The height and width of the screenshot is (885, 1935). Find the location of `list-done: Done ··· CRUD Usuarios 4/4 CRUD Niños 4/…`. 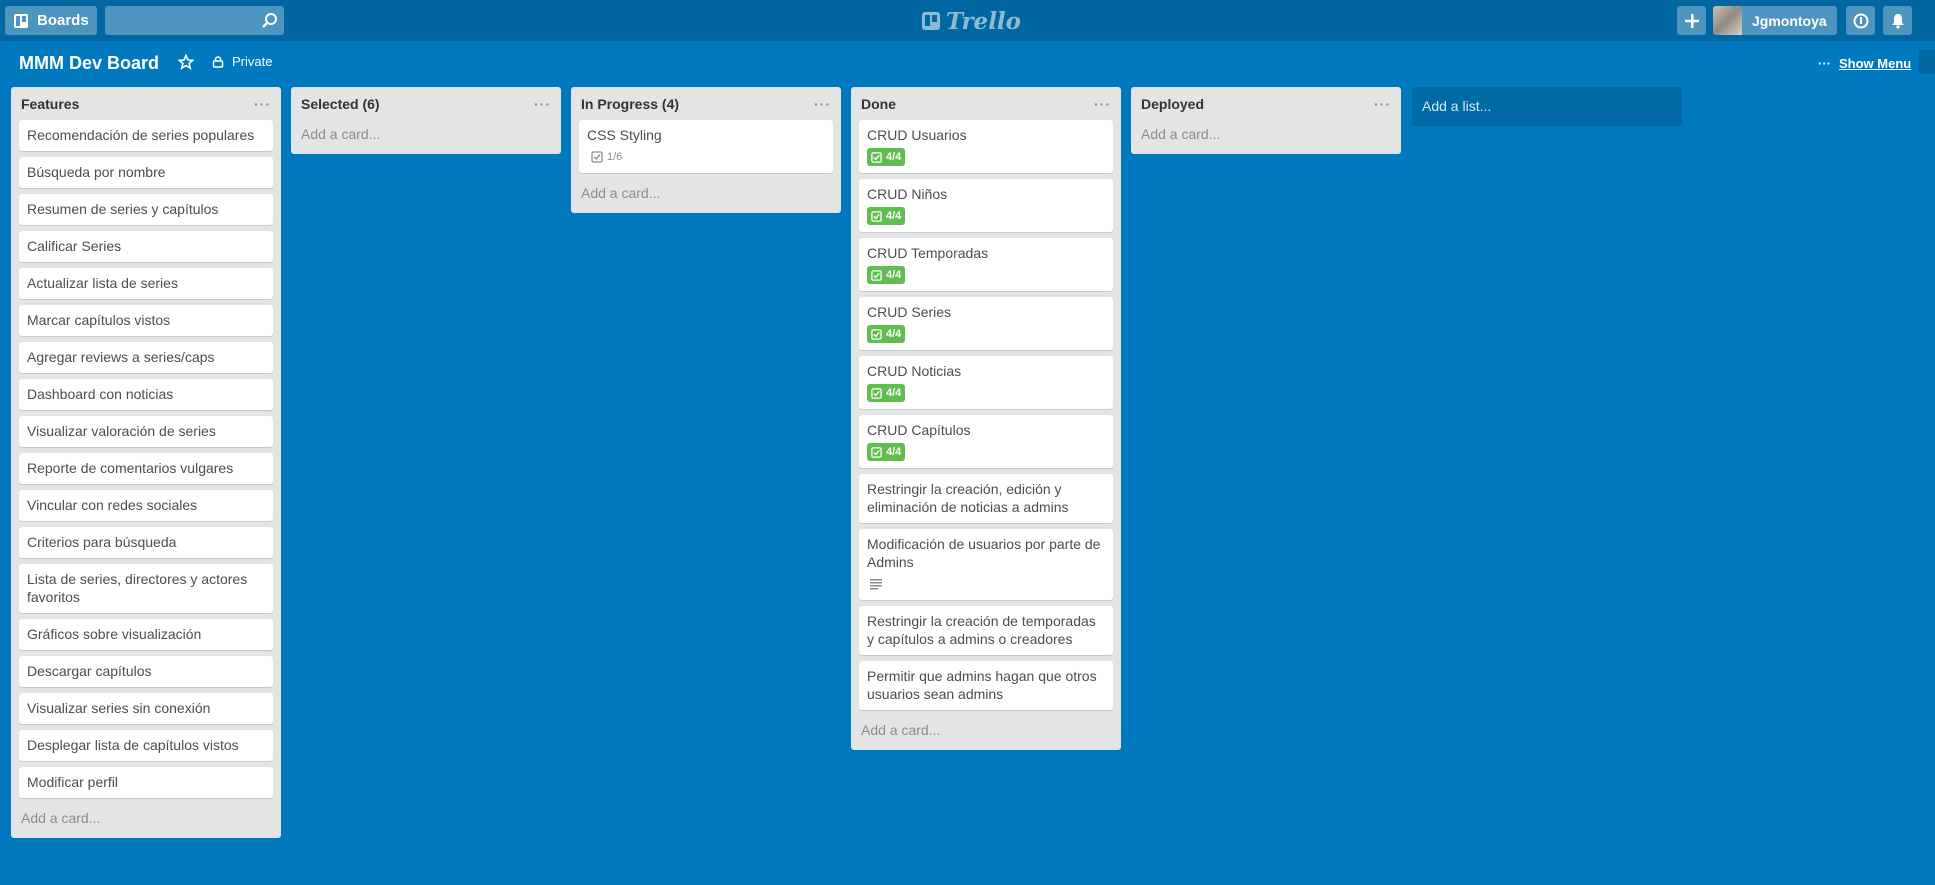

list-done: Done ··· CRUD Usuarios 4/4 CRUD Niños 4/… is located at coordinates (986, 418).